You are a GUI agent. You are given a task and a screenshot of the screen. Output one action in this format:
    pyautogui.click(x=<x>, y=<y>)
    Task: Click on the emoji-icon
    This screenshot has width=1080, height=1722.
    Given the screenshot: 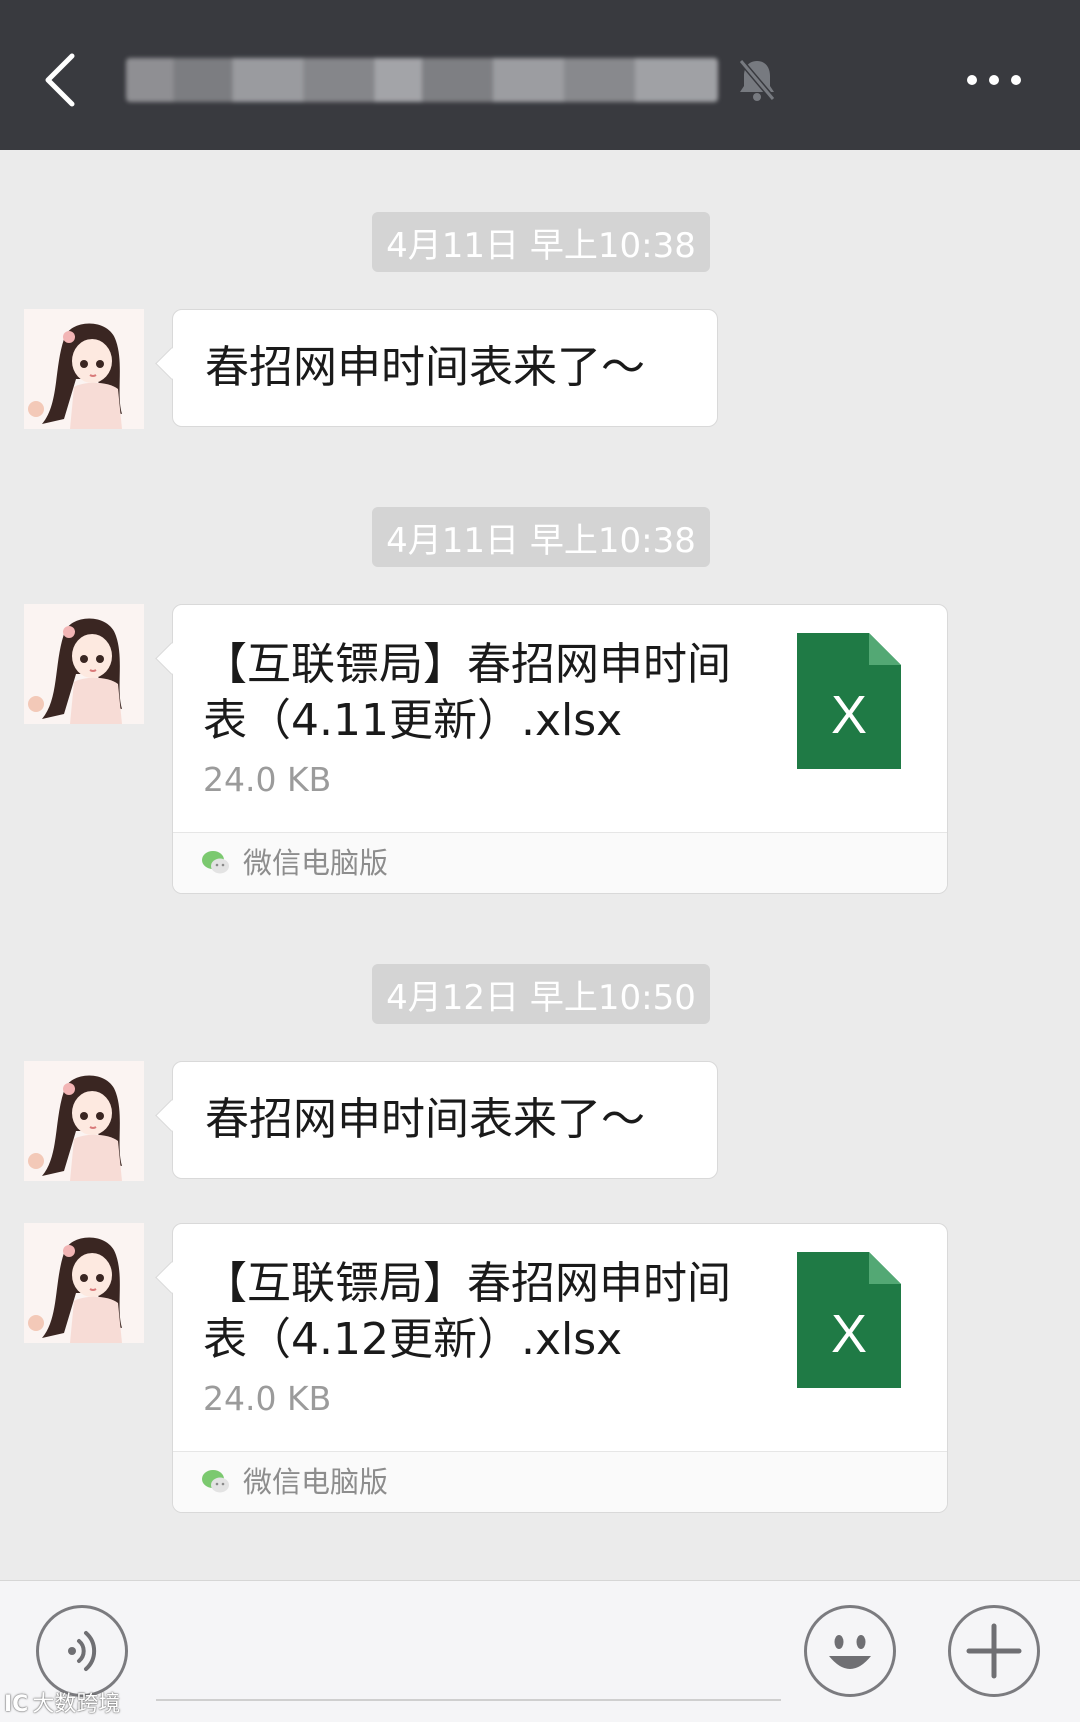 What is the action you would take?
    pyautogui.click(x=850, y=1652)
    